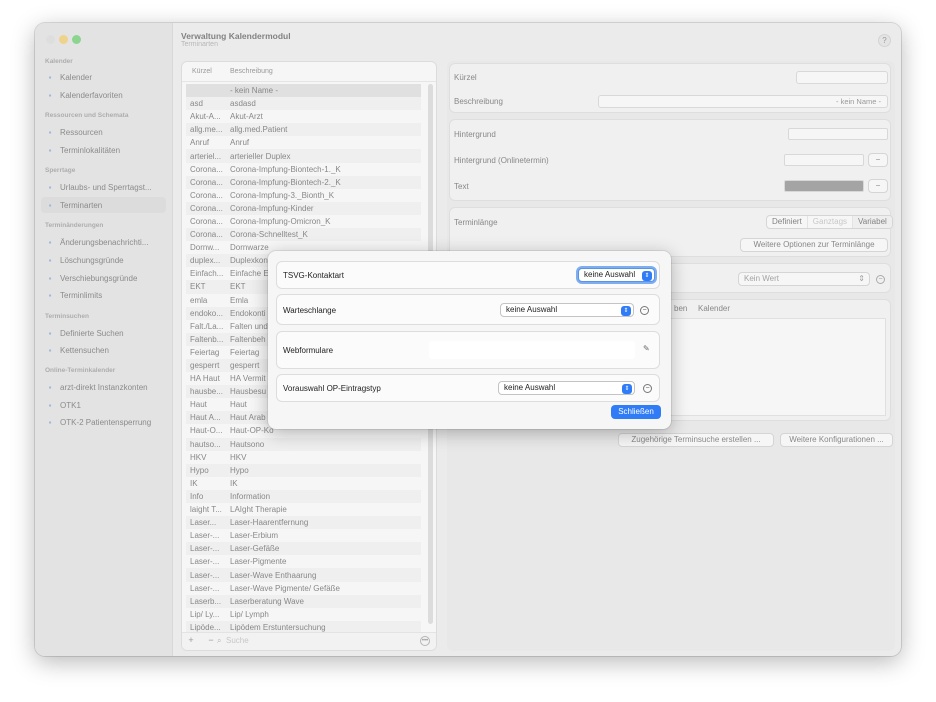 This screenshot has height=702, width=936. What do you see at coordinates (636, 412) in the screenshot?
I see `close-button: Schließen` at bounding box center [636, 412].